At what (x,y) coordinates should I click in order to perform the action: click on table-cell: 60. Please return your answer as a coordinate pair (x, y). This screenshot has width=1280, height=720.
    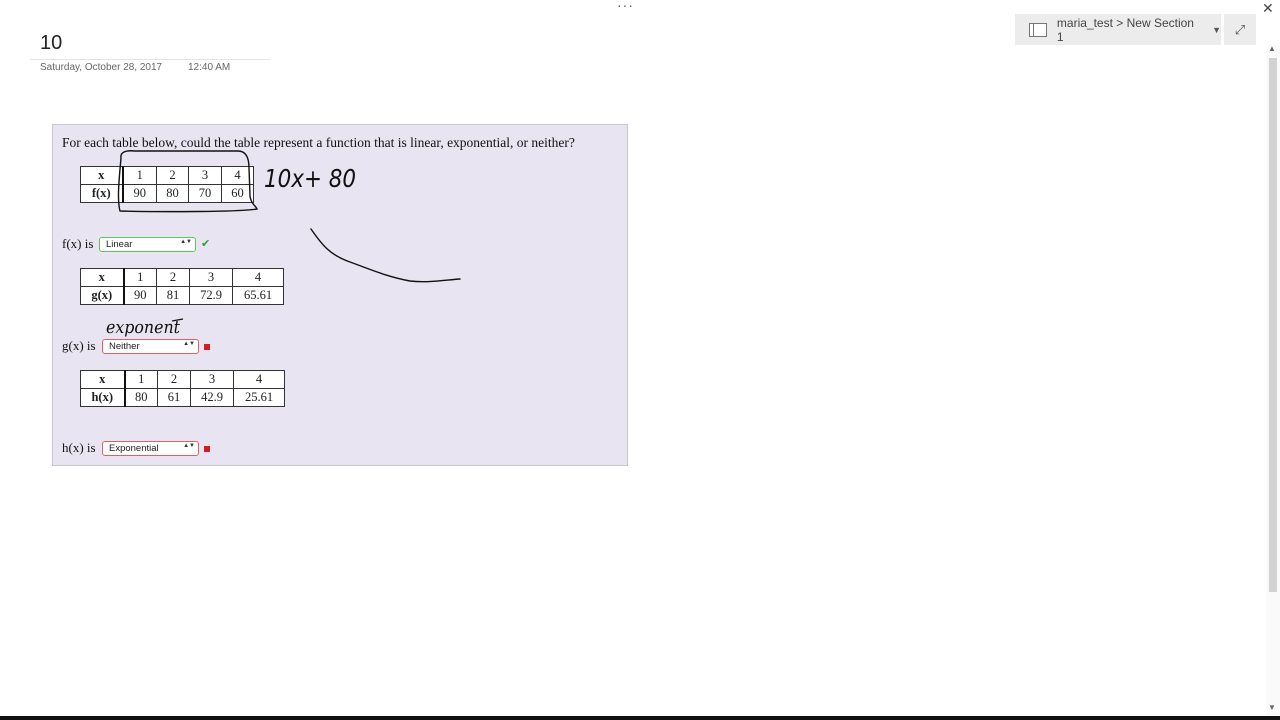
    Looking at the image, I should click on (237, 193).